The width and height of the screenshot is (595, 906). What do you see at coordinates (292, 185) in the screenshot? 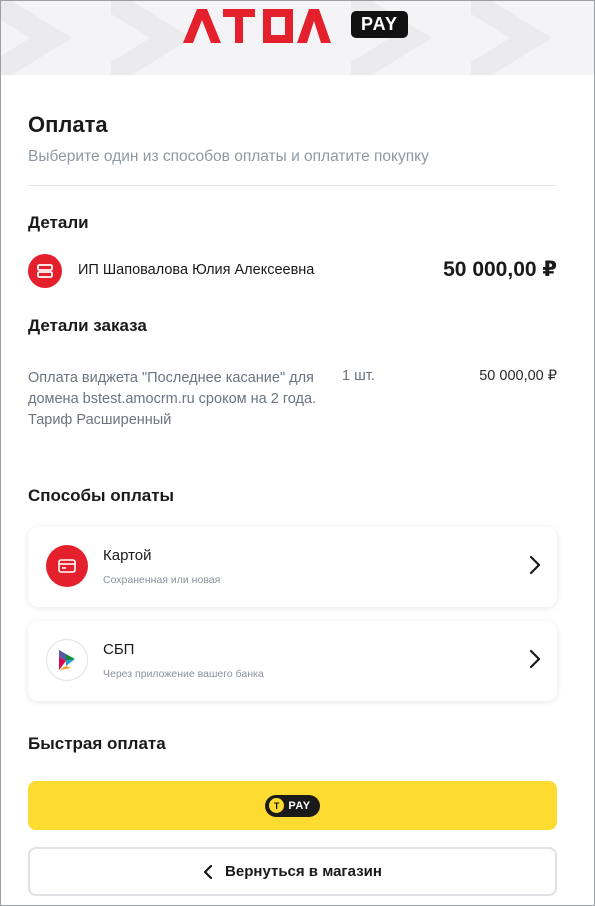
I see `divider` at bounding box center [292, 185].